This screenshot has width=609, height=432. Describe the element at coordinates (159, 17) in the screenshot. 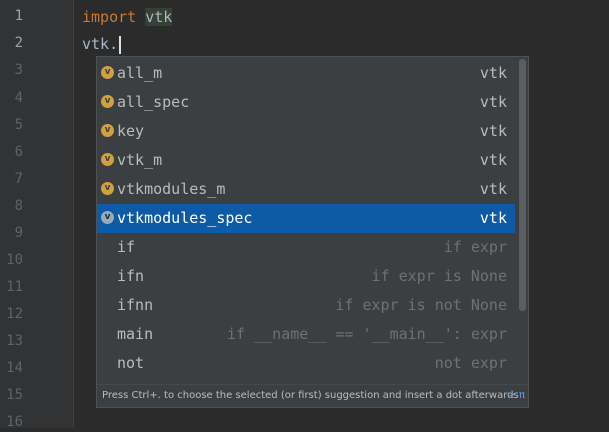

I see `module-name: vtk` at that location.